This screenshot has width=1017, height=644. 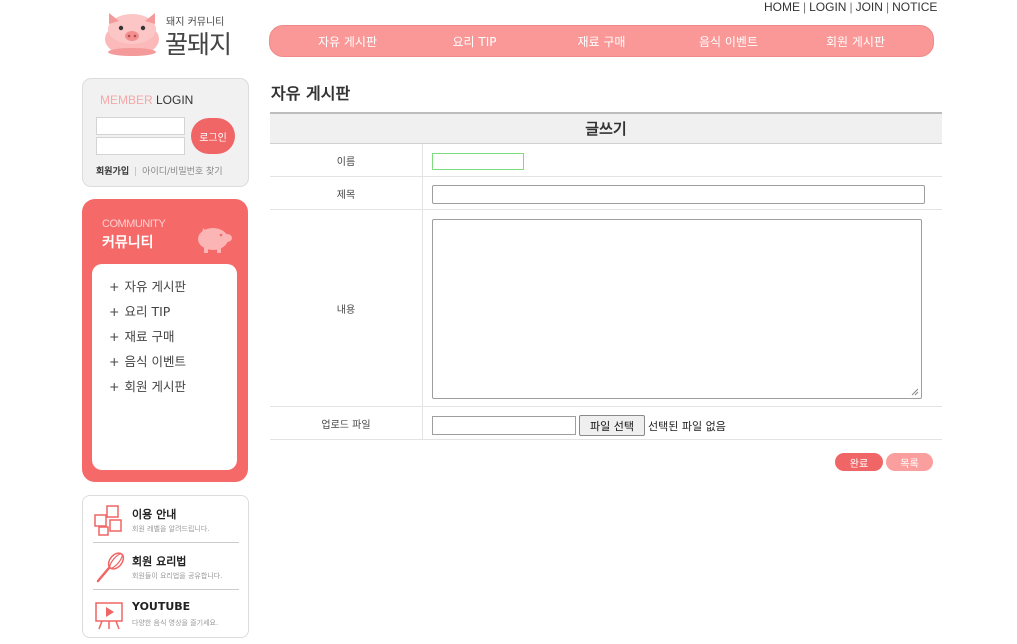 I want to click on member-login-box: MEMBER LOGIN 로그인 회원가입 | 아이디/비밀번호 찾기, so click(x=165, y=132).